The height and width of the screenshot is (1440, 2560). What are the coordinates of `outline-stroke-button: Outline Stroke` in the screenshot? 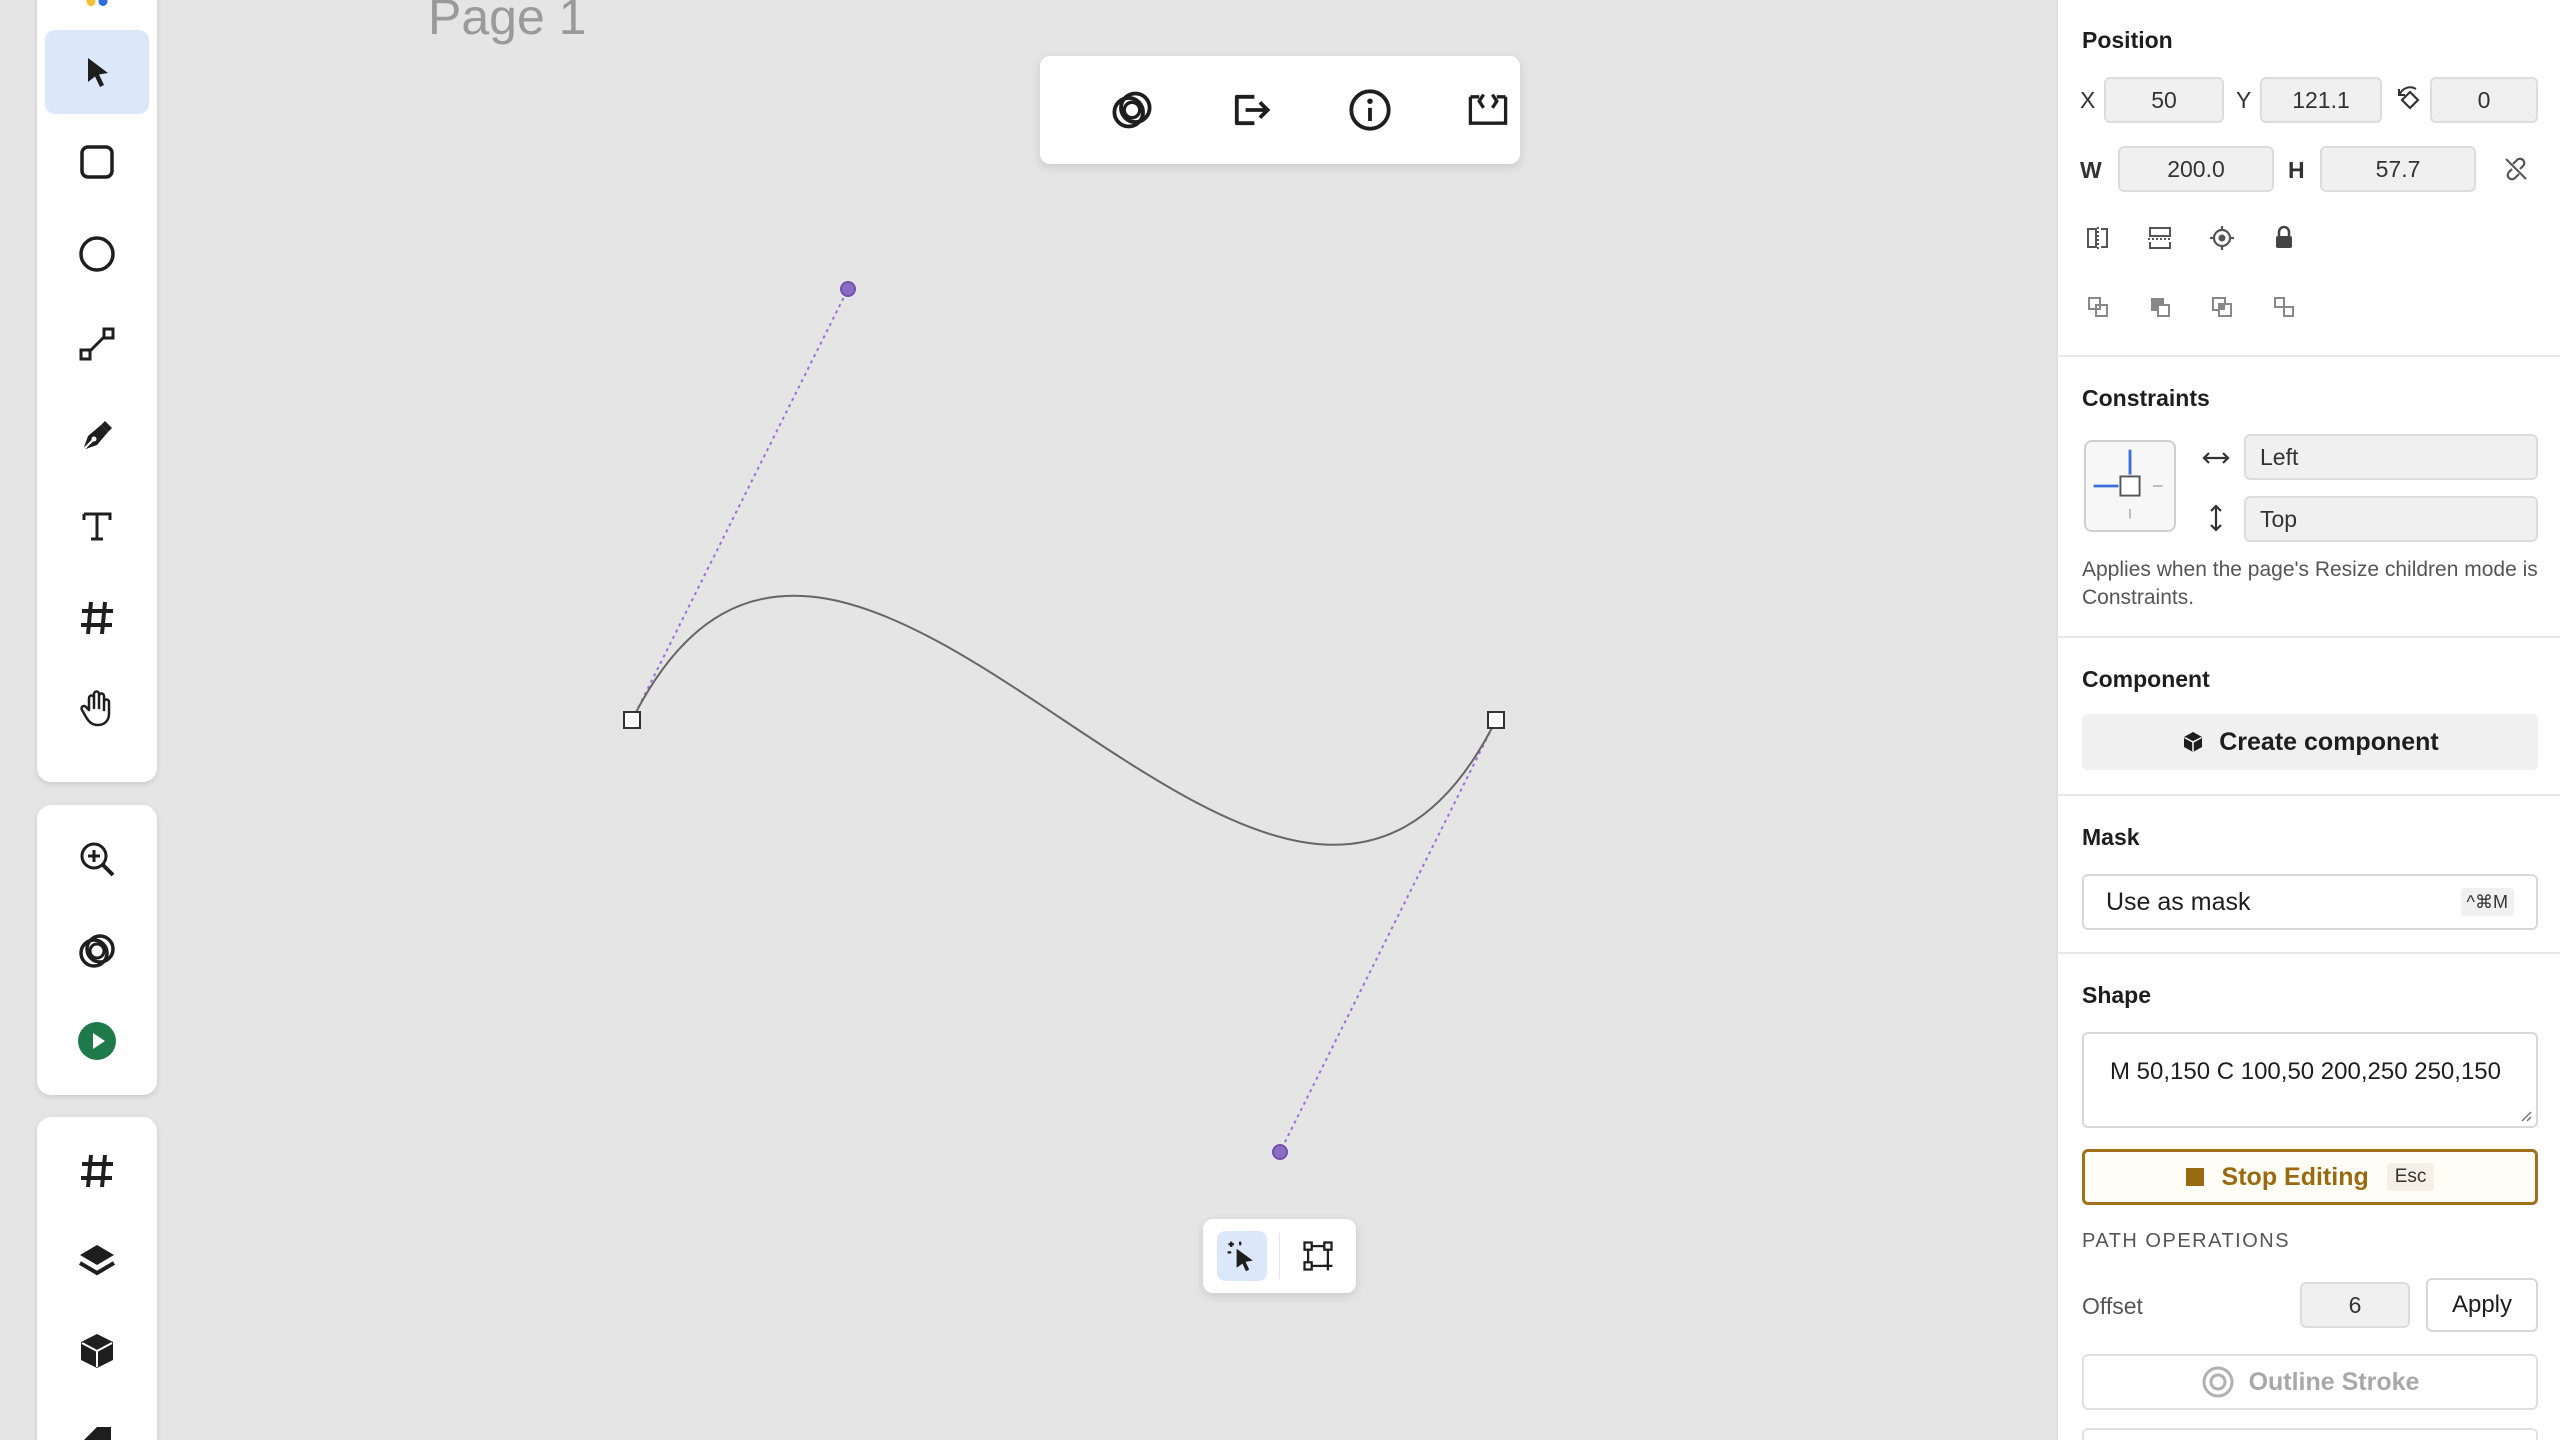 It's located at (2310, 1382).